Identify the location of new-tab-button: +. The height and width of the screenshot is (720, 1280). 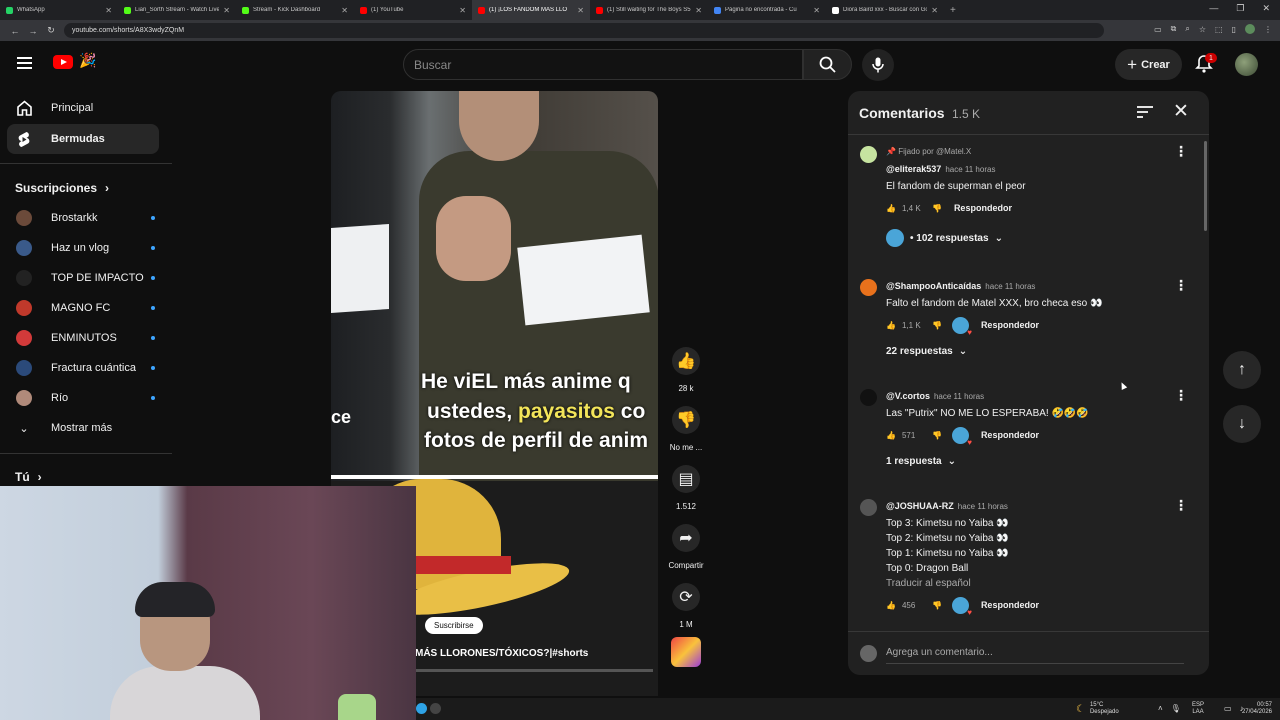
(953, 10).